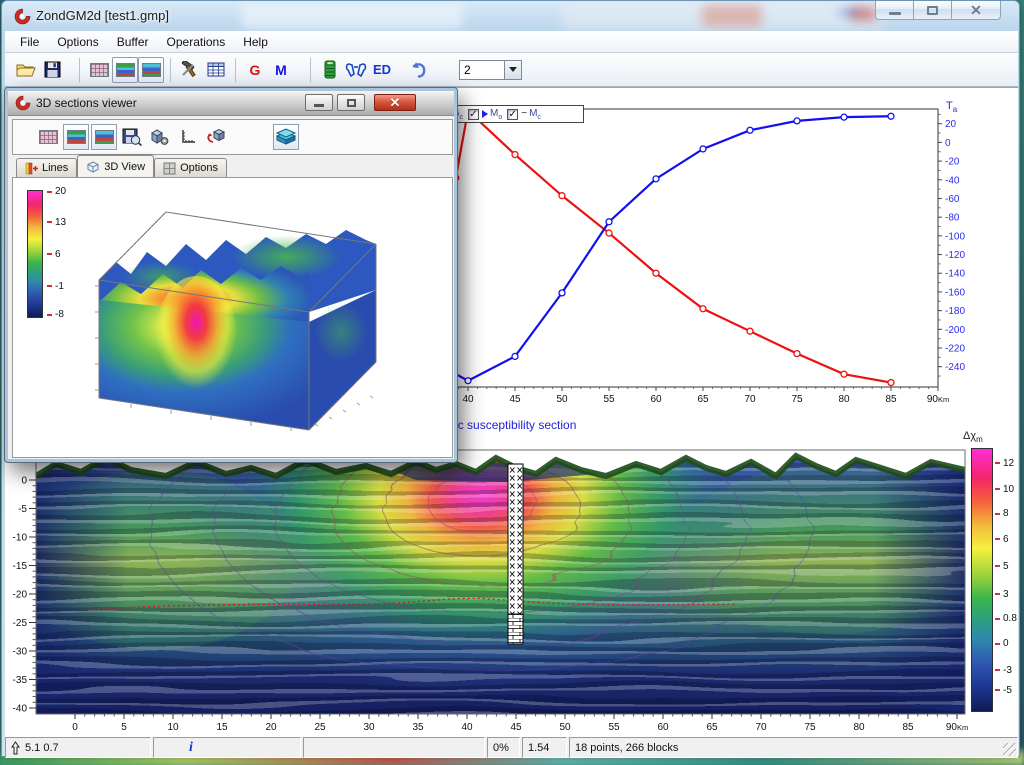 The image size is (1024, 765). Describe the element at coordinates (196, 42) in the screenshot. I see `menu-operations: Operations` at that location.